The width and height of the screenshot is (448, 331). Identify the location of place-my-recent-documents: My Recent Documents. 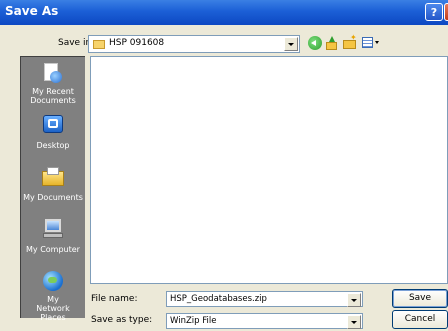
(53, 83).